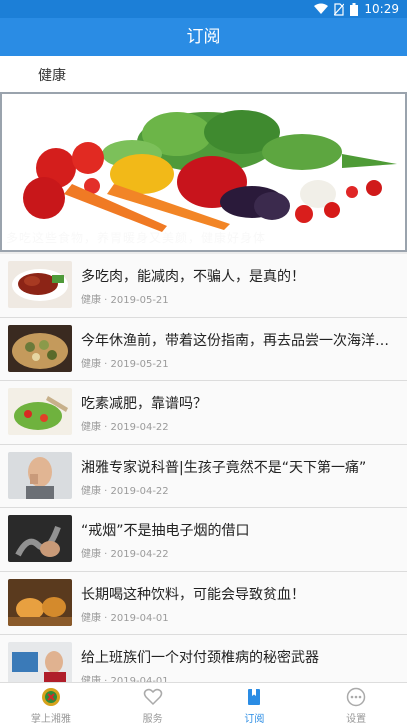  I want to click on list-item: 今年休渔前，带着这份指南，再去品尝一次海洋之味 健康 · 2019-05-21, so click(203, 349).